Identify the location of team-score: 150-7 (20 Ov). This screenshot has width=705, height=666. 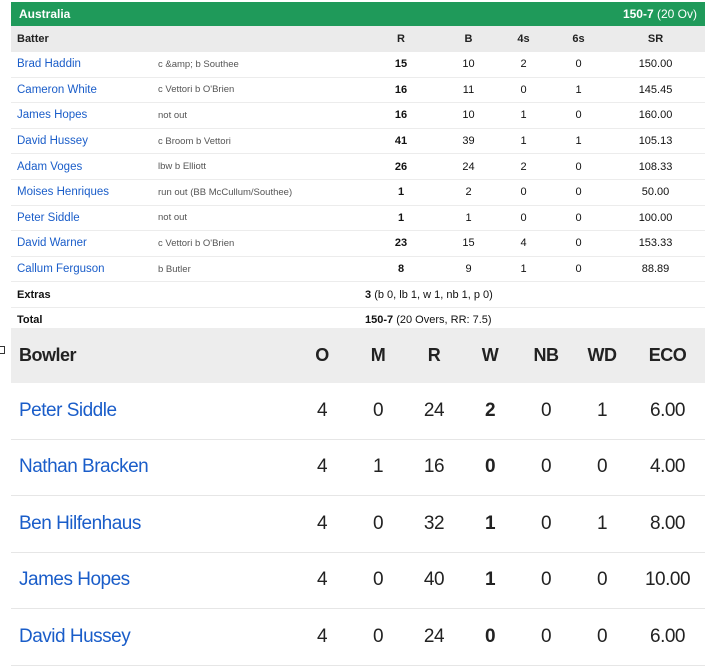
(659, 14).